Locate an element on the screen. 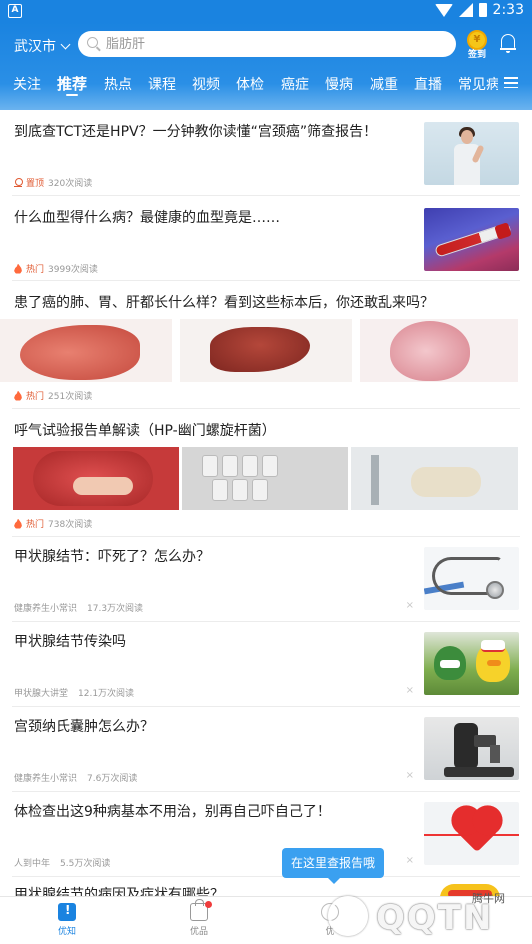 The height and width of the screenshot is (944, 532). read-count: 12.1万次阅读 is located at coordinates (106, 694).